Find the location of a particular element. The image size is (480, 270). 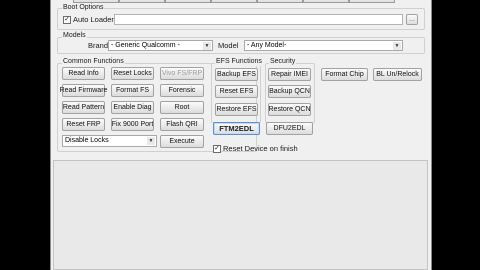

backup-efs-button: Backup EFS is located at coordinates (236, 74).